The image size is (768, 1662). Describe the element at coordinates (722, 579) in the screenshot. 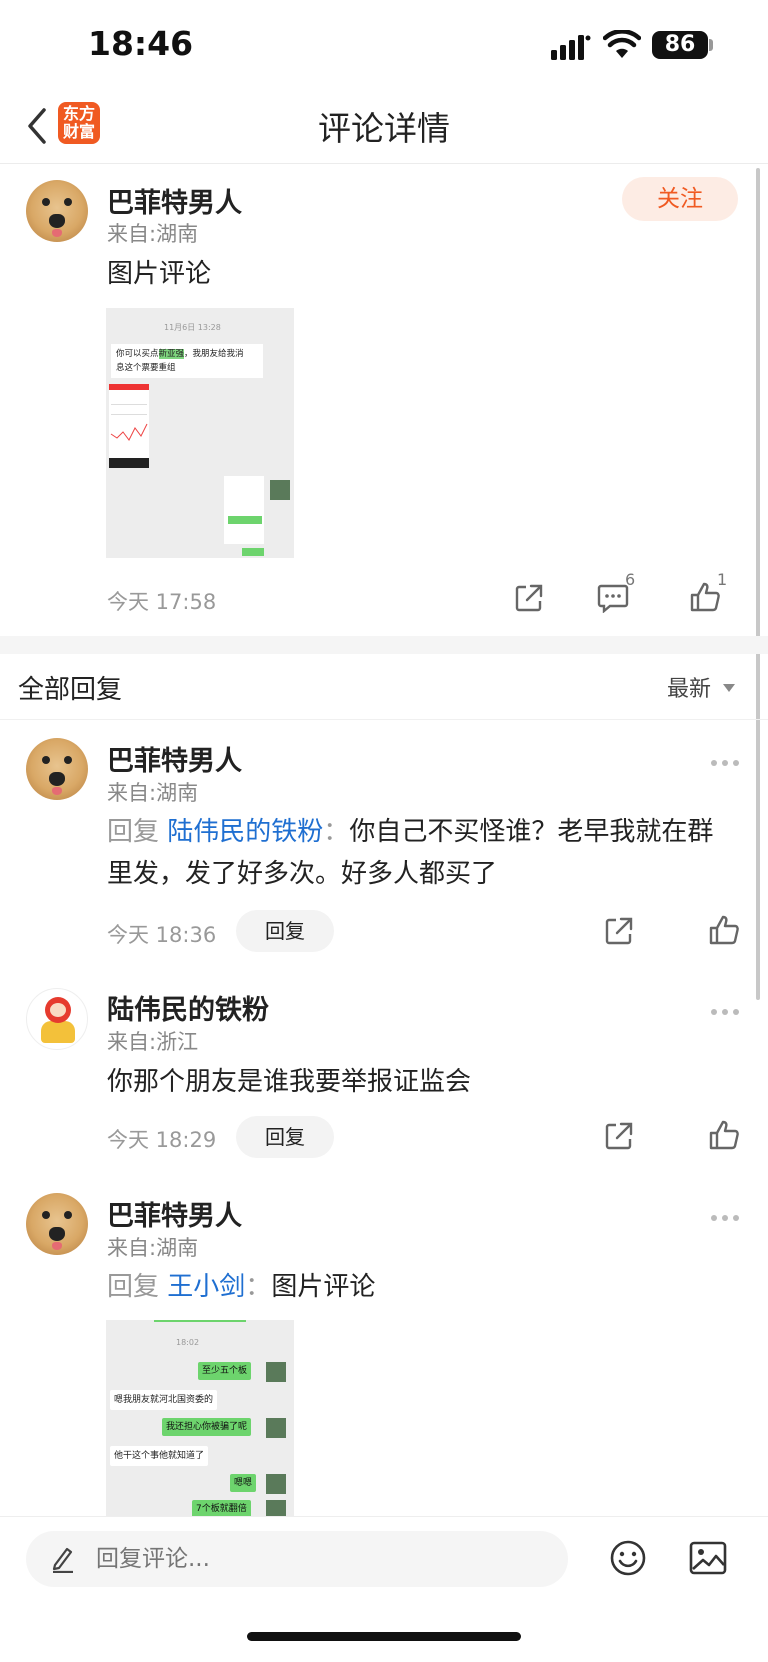

I see `like-count: 1` at that location.